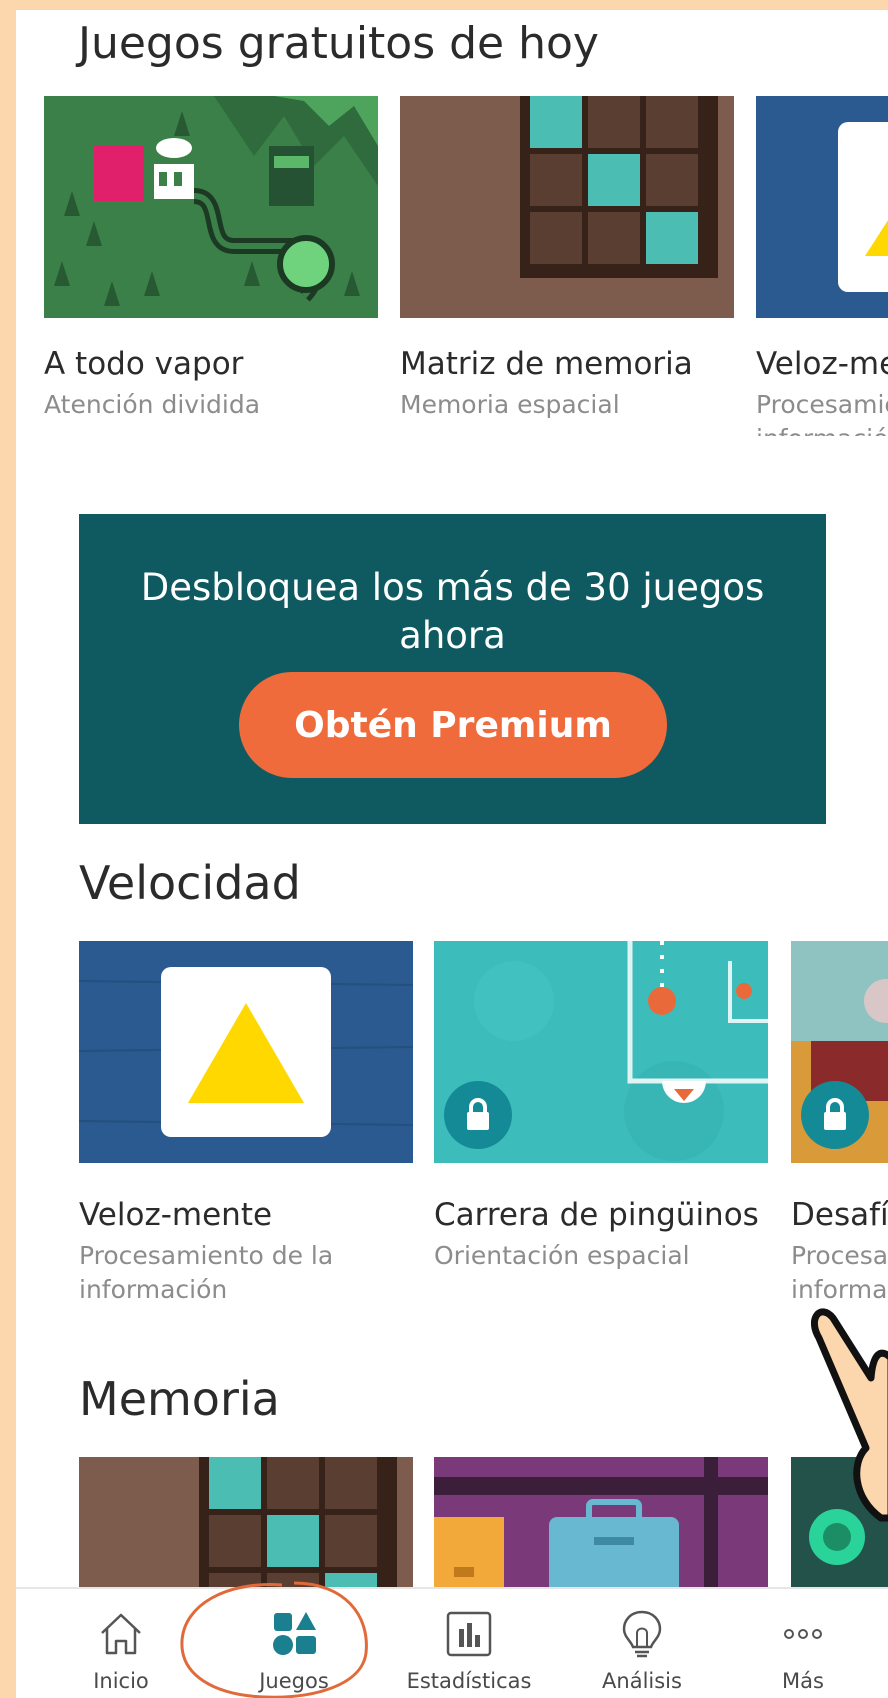  What do you see at coordinates (562, 1255) in the screenshot?
I see `game-category: Orientación espacial` at bounding box center [562, 1255].